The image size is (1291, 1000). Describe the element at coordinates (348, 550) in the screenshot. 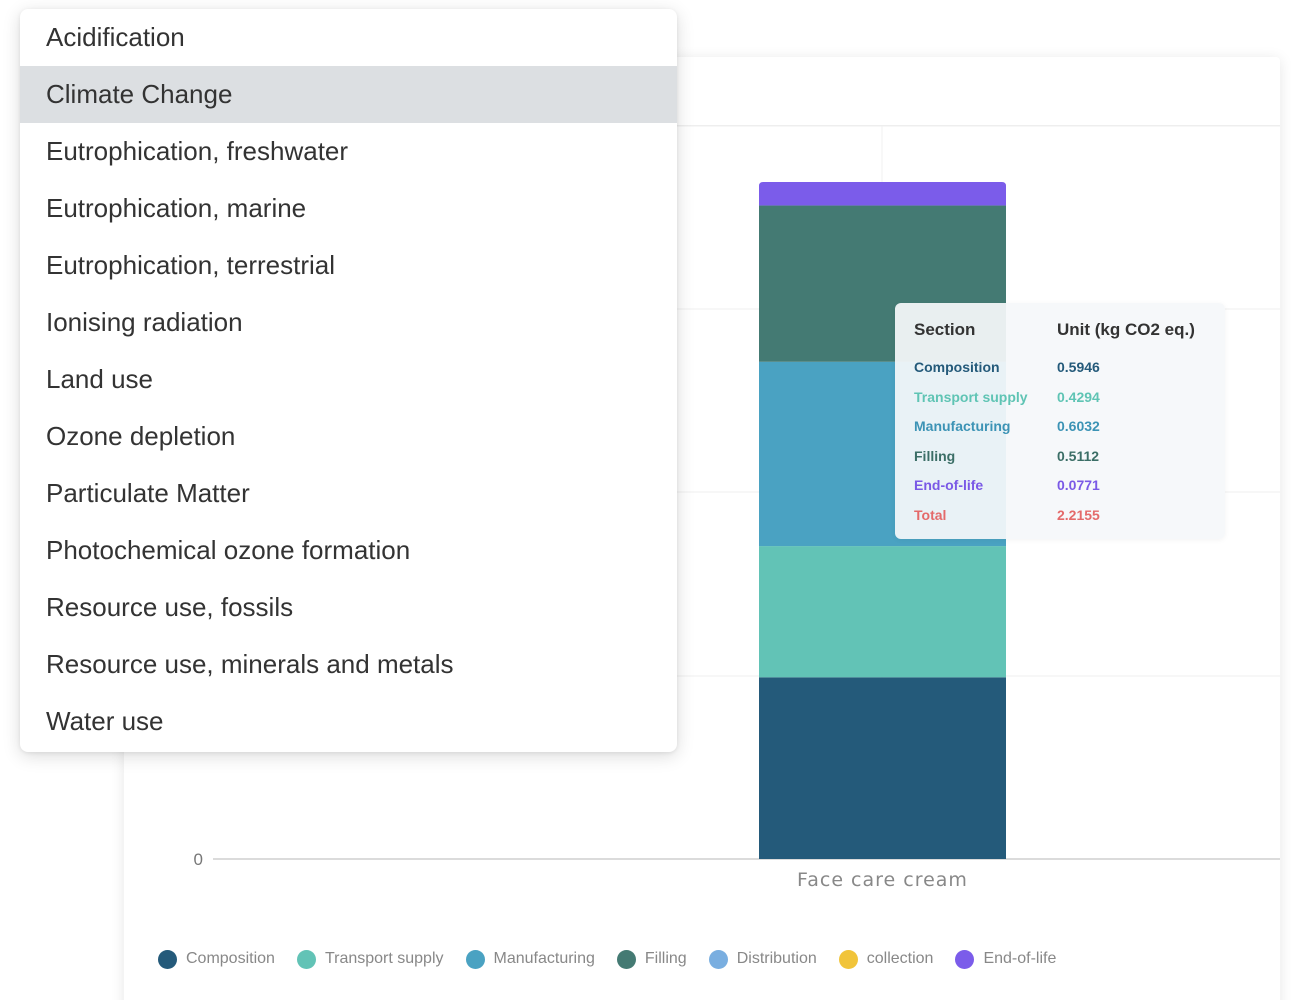

I see `dropdown-option: Photochemical ozone formation` at that location.